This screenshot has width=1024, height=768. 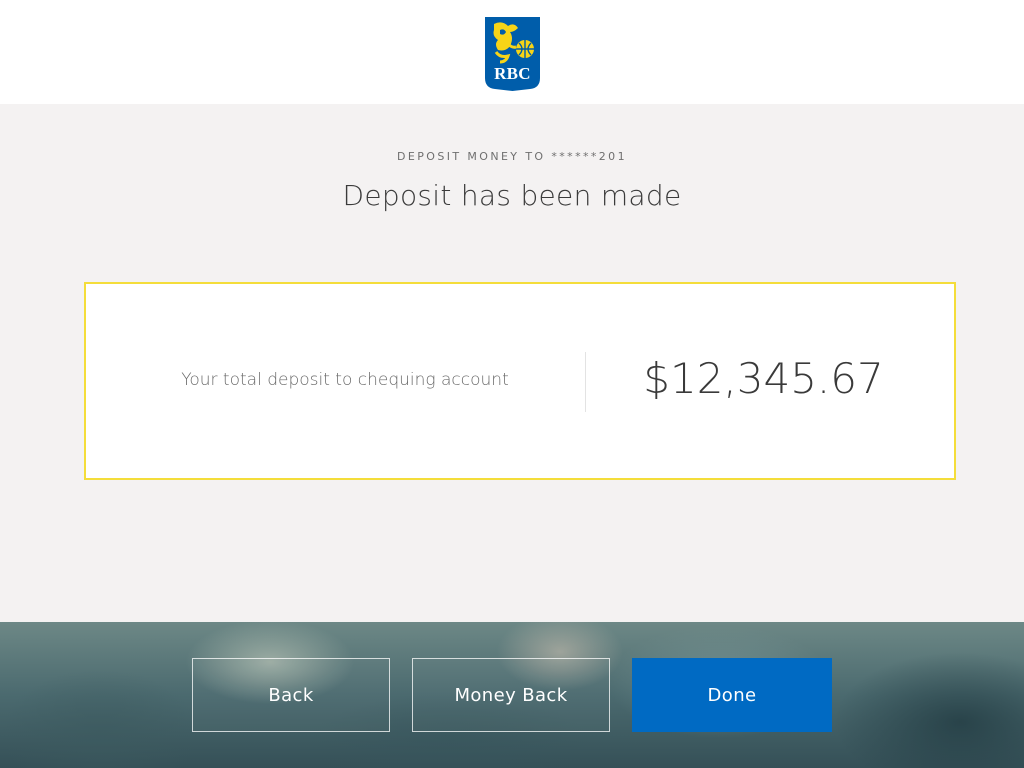 I want to click on deposit-summary-label: Your total deposit to chequing account, so click(x=345, y=380).